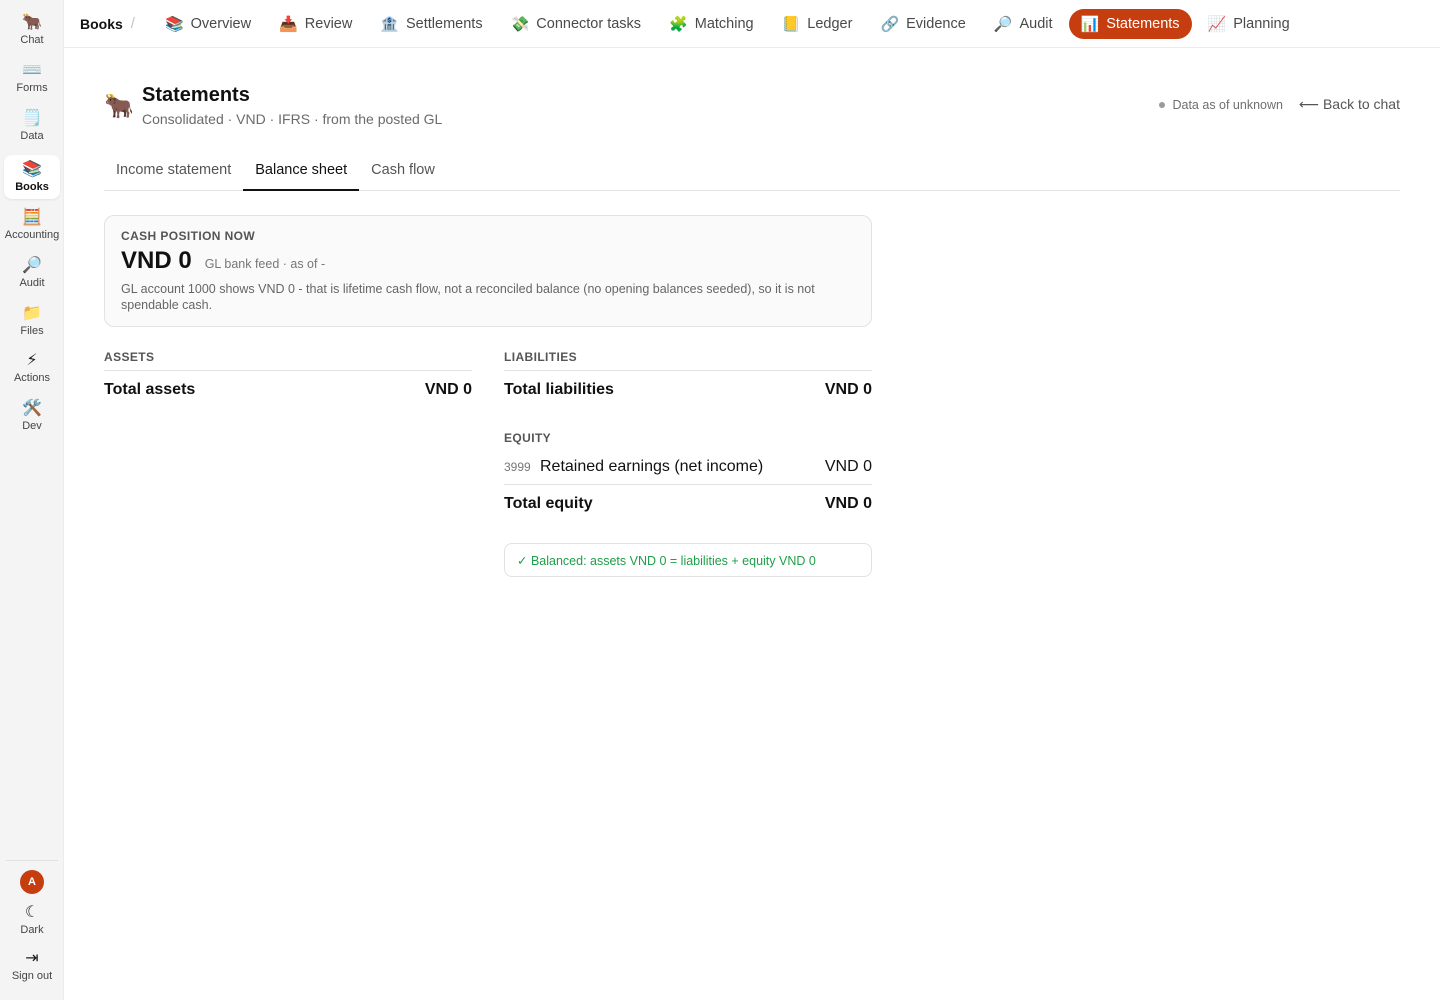  What do you see at coordinates (32, 860) in the screenshot?
I see `rail-divider` at bounding box center [32, 860].